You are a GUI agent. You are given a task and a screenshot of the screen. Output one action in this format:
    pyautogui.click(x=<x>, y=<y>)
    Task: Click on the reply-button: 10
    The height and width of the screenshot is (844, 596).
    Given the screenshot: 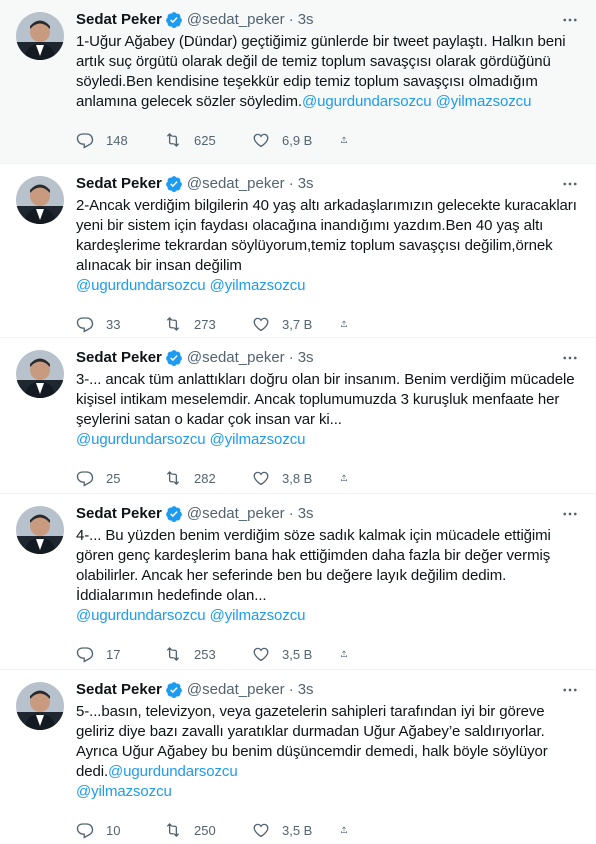 What is the action you would take?
    pyautogui.click(x=120, y=830)
    